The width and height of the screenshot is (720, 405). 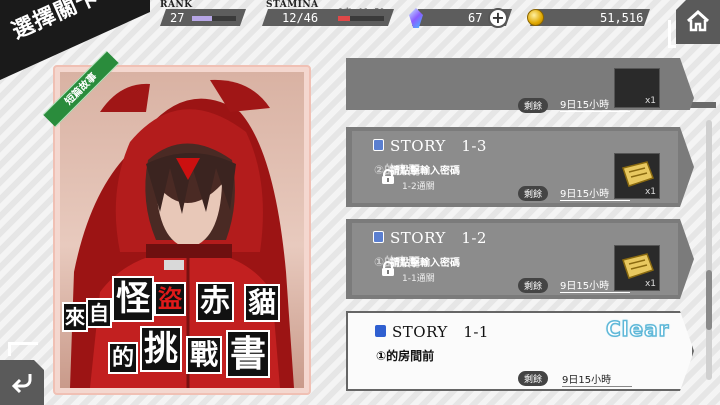 What do you see at coordinates (440, 332) in the screenshot?
I see `stage-title: STORY 1-1` at bounding box center [440, 332].